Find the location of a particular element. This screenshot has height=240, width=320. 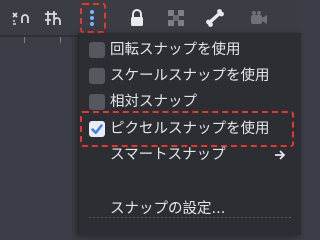

menu-item-rotation-snap: 回転スナップを使用 is located at coordinates (190, 50).